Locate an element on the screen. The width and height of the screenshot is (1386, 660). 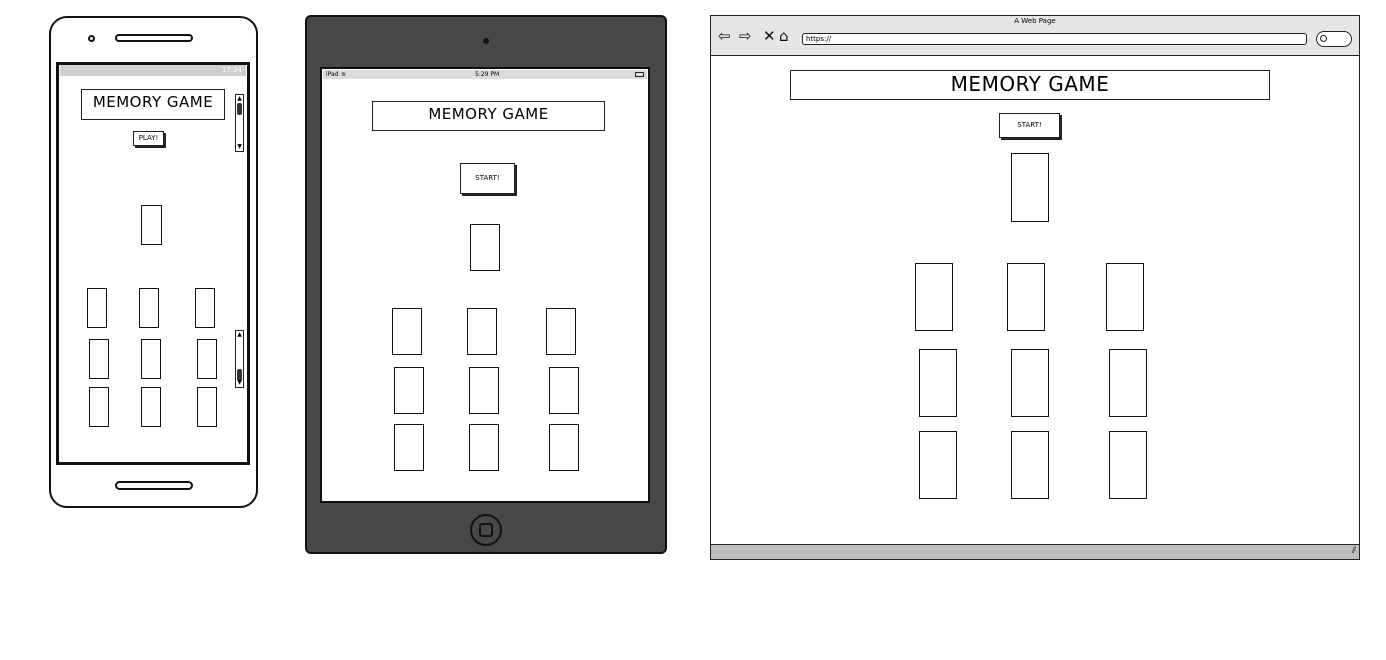
search-icon is located at coordinates (1323, 38).